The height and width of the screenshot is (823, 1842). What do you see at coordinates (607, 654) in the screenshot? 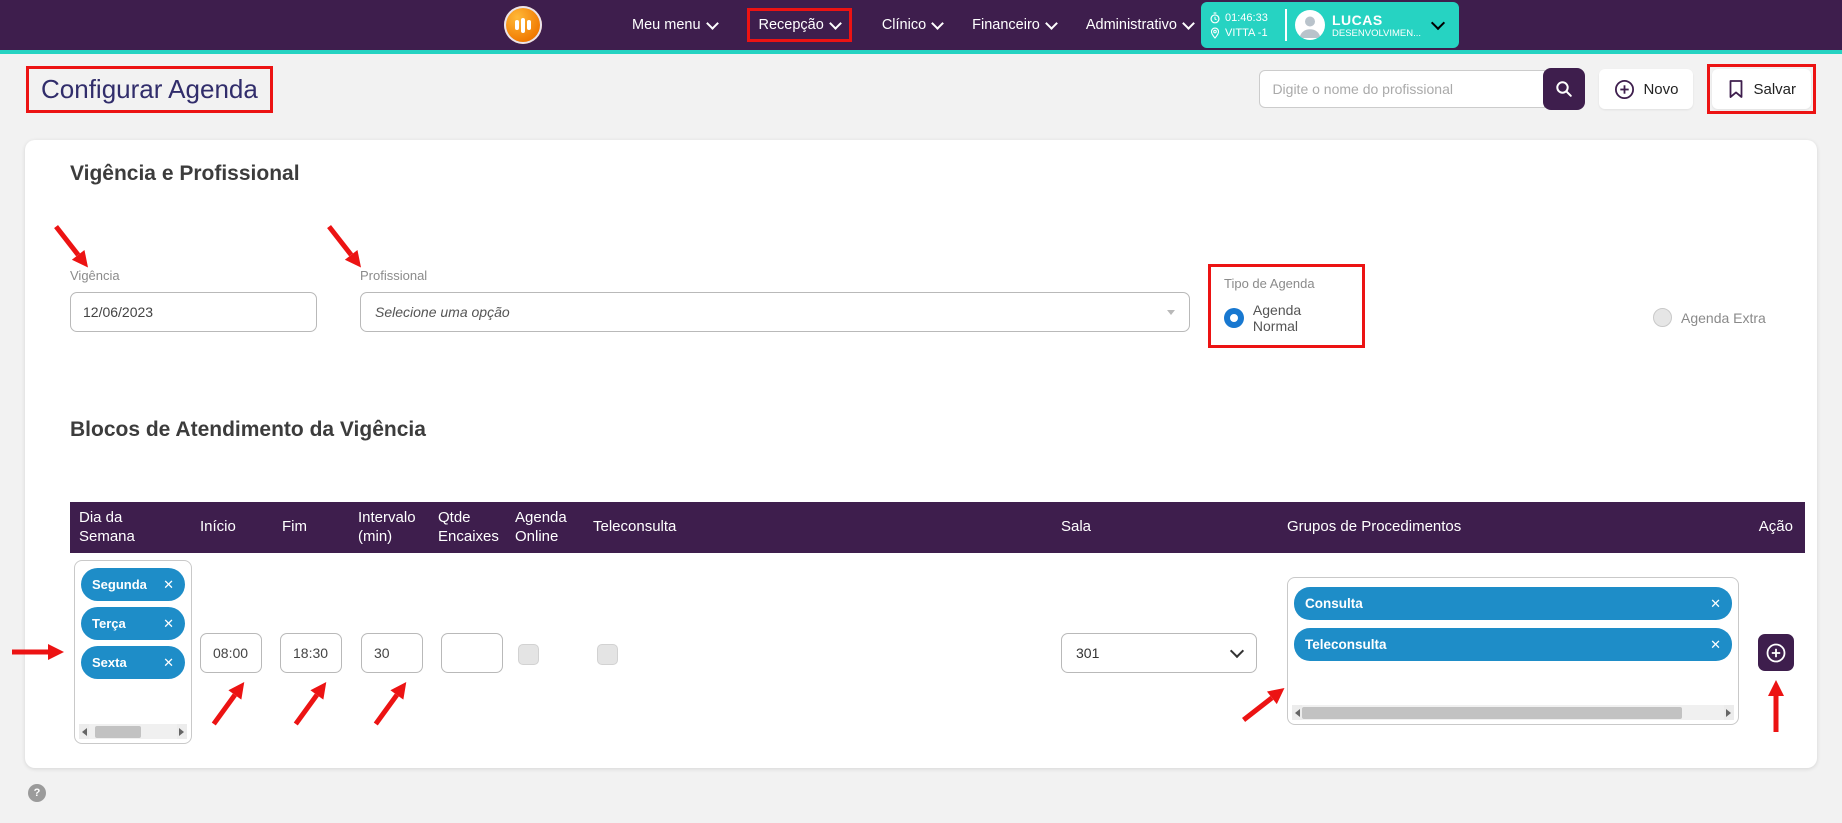
I see `teleconsulta-checkbox` at bounding box center [607, 654].